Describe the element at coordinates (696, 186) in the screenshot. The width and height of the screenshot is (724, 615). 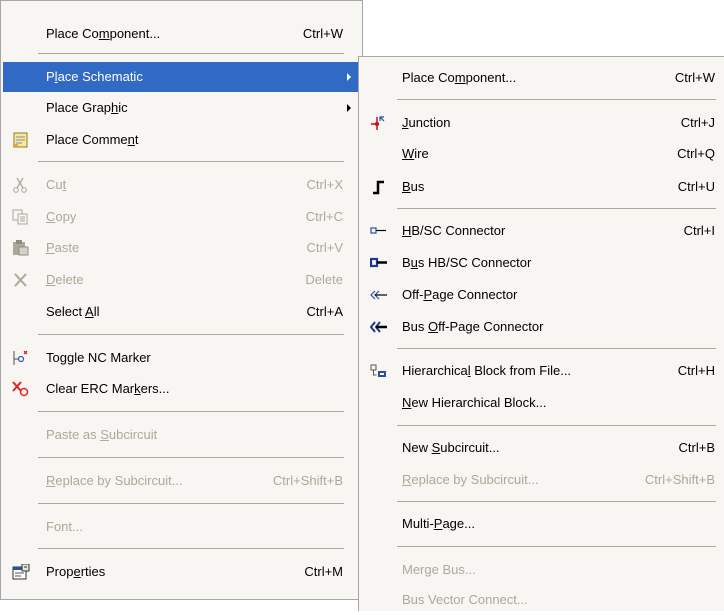
I see `shortcut: Ctrl+U` at that location.